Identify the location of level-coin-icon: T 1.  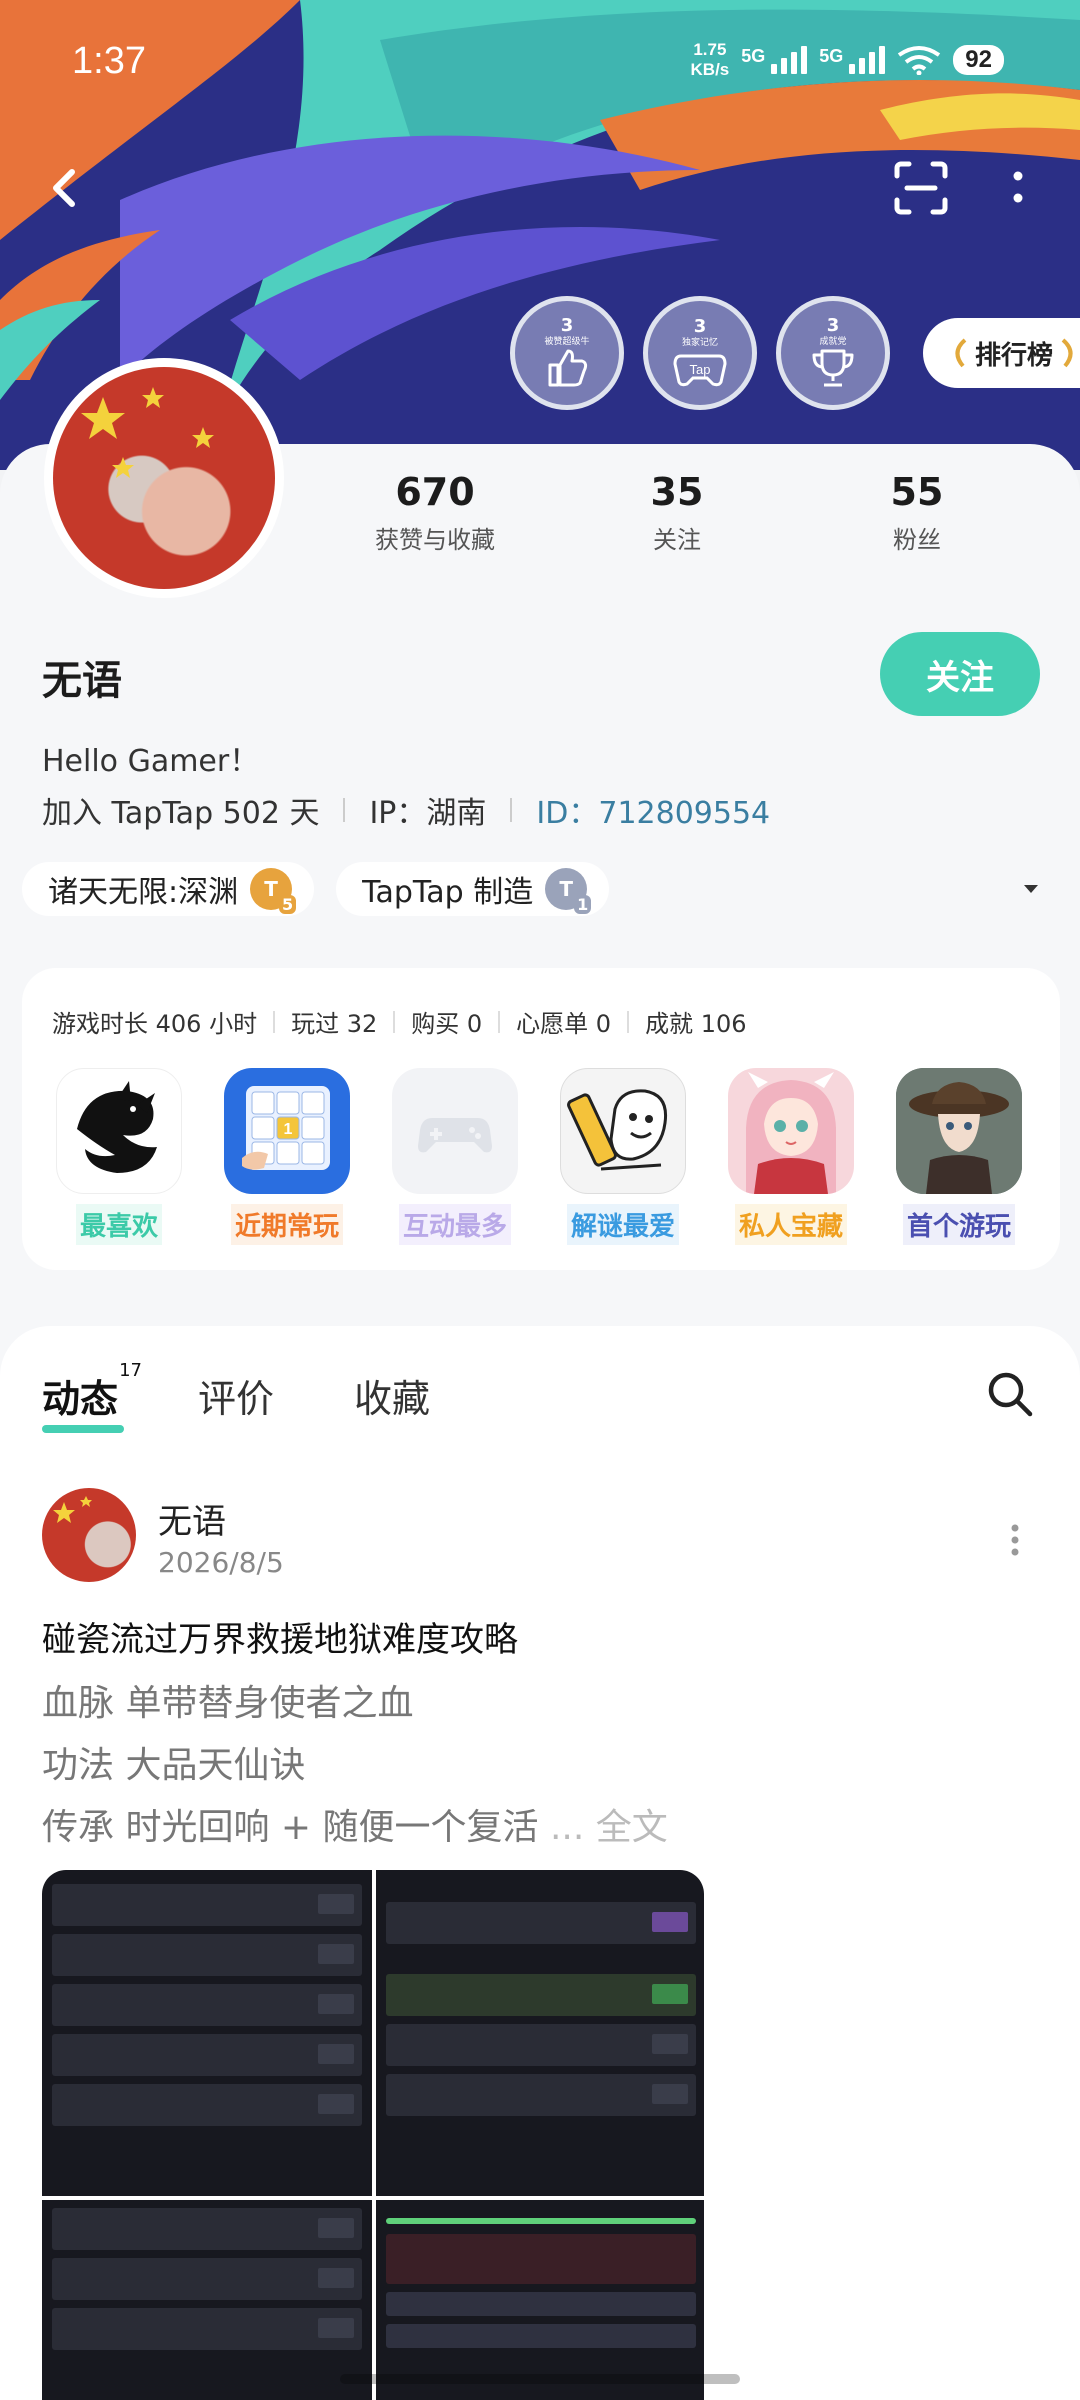
(568, 891).